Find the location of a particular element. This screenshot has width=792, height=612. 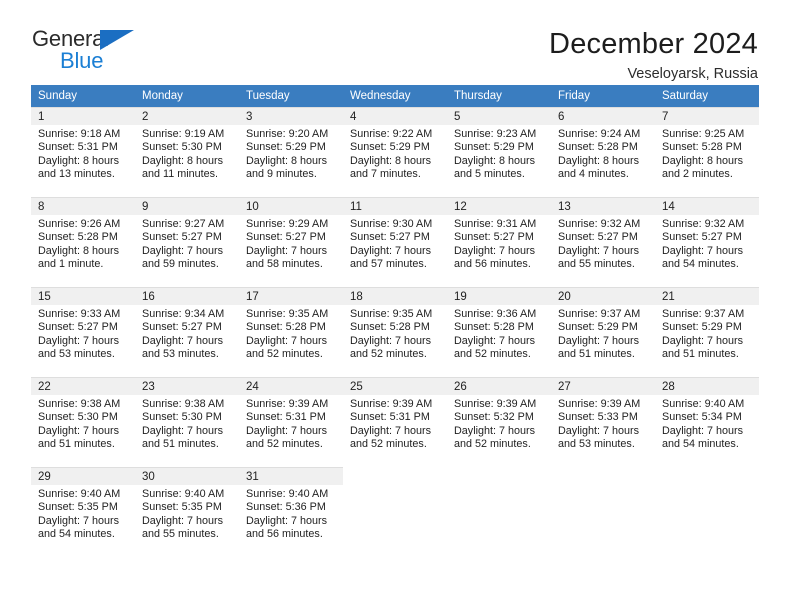

day-info-sunrise: Sunrise: 9:32 AM is located at coordinates (703, 224).